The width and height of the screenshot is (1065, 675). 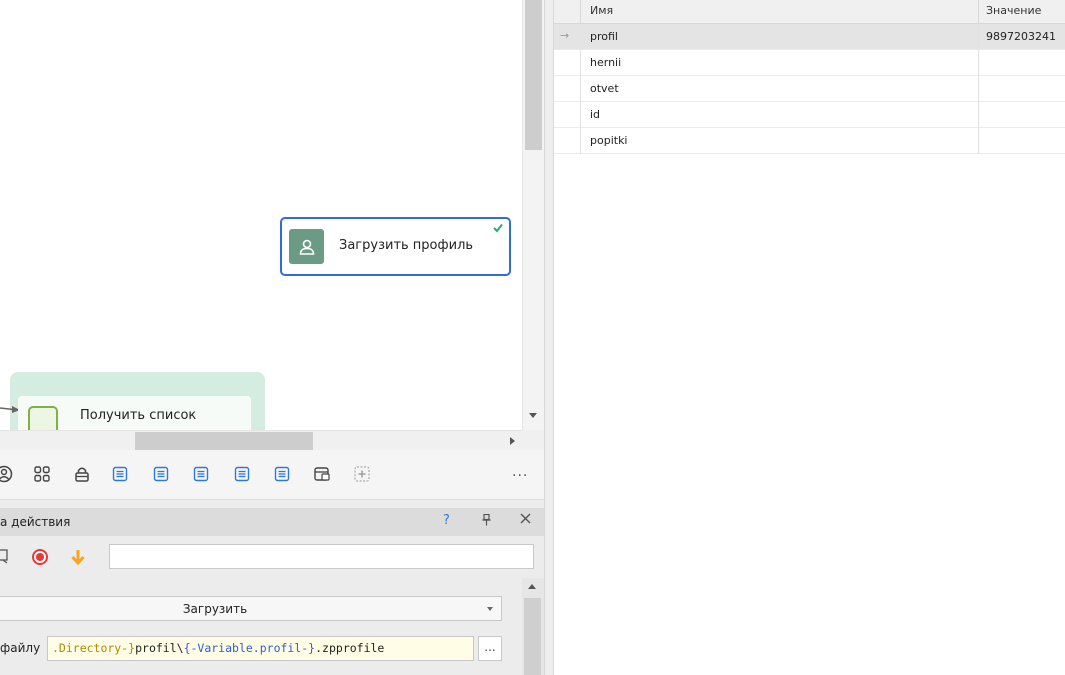 What do you see at coordinates (362, 474) in the screenshot?
I see `add-block-icon` at bounding box center [362, 474].